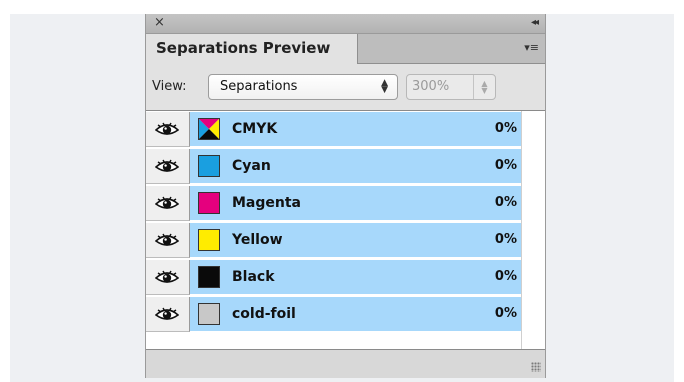 The width and height of the screenshot is (684, 382). What do you see at coordinates (355, 203) in the screenshot?
I see `ink-row-body: Magenta 0%` at bounding box center [355, 203].